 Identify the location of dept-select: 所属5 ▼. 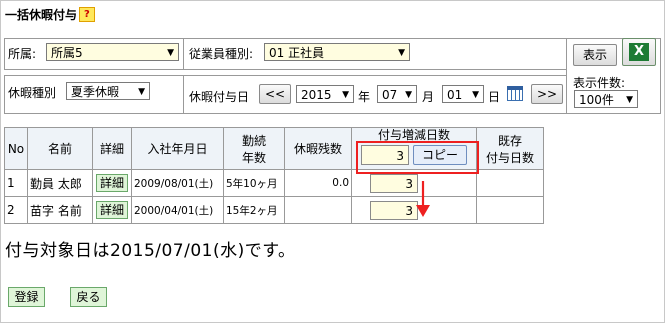
(112, 52).